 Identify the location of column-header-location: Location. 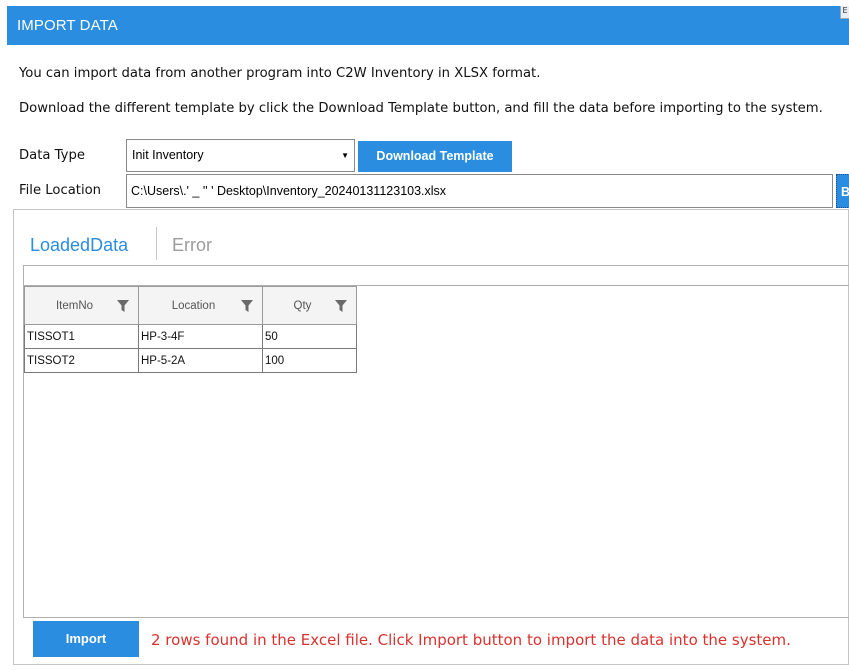
(200, 305).